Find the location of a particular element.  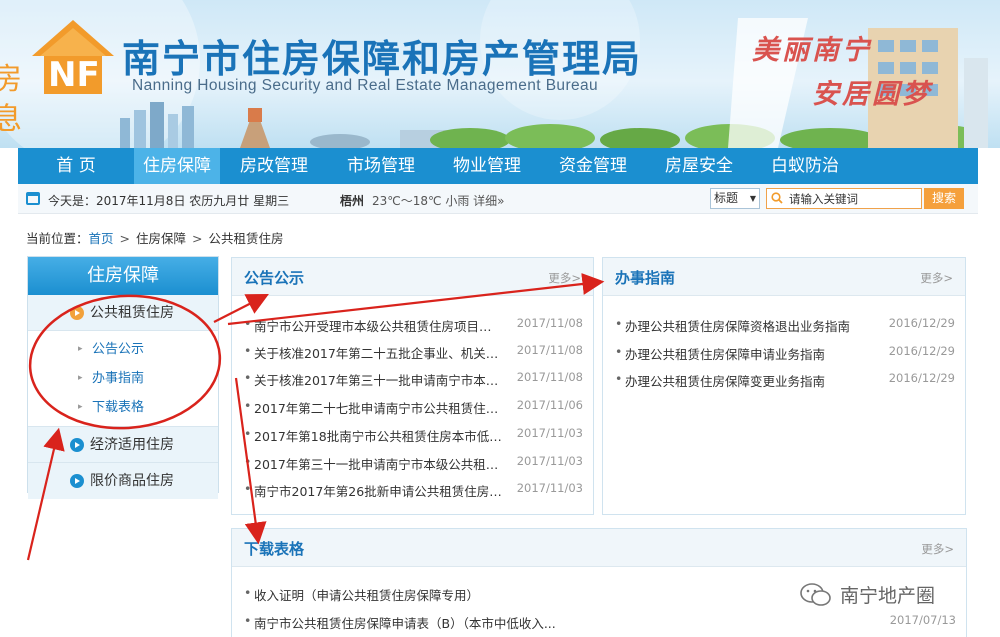

search-button: 搜索 is located at coordinates (944, 198).